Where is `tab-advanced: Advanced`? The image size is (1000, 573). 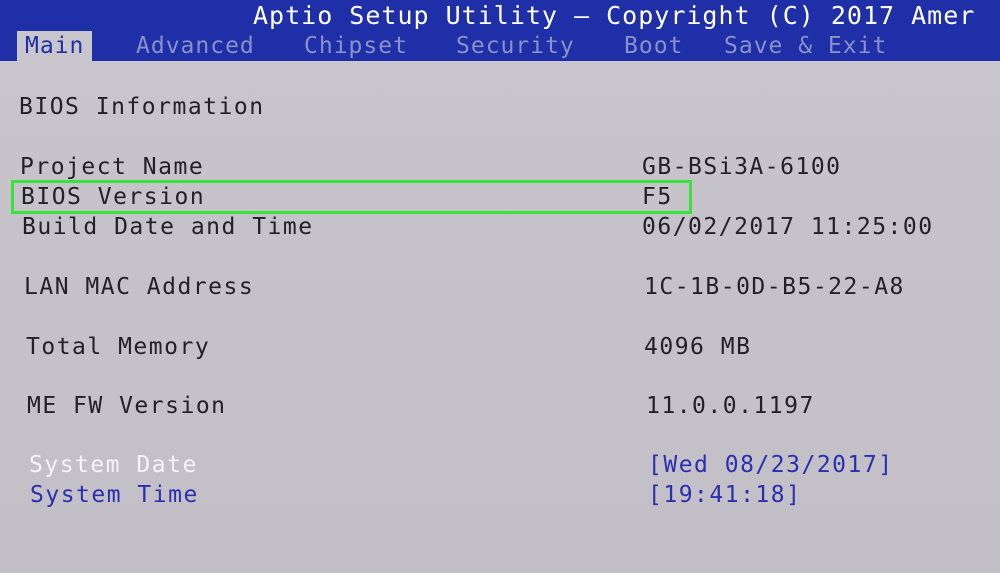
tab-advanced: Advanced is located at coordinates (195, 46).